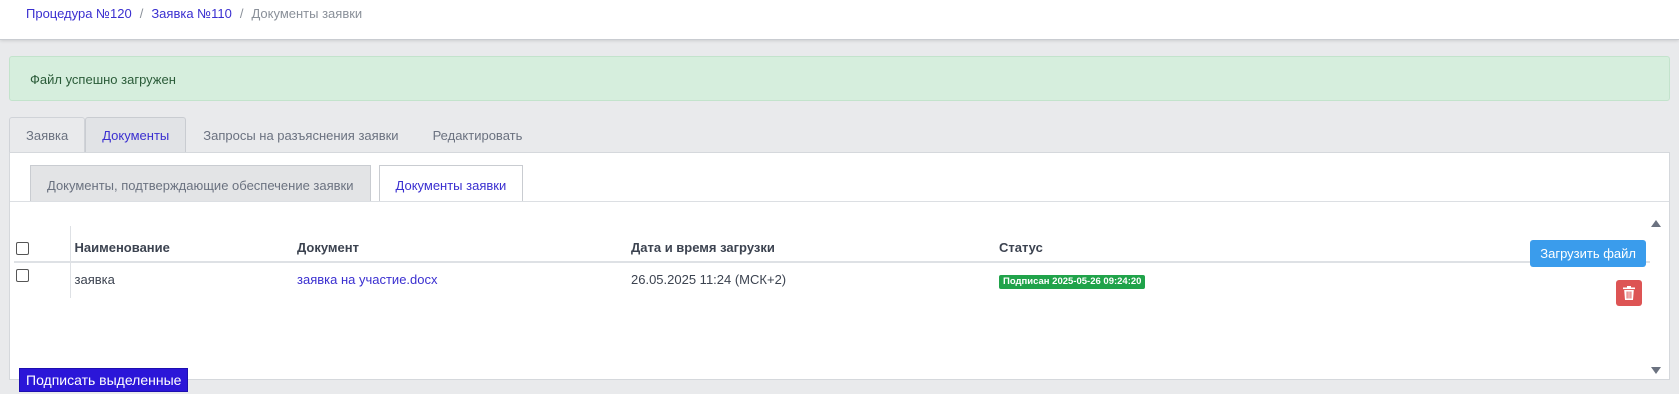 The image size is (1679, 394). I want to click on column-header-name: Наименование, so click(183, 244).